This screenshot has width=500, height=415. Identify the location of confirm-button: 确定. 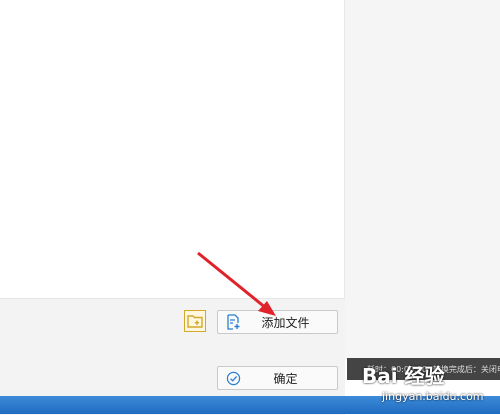
(277, 378).